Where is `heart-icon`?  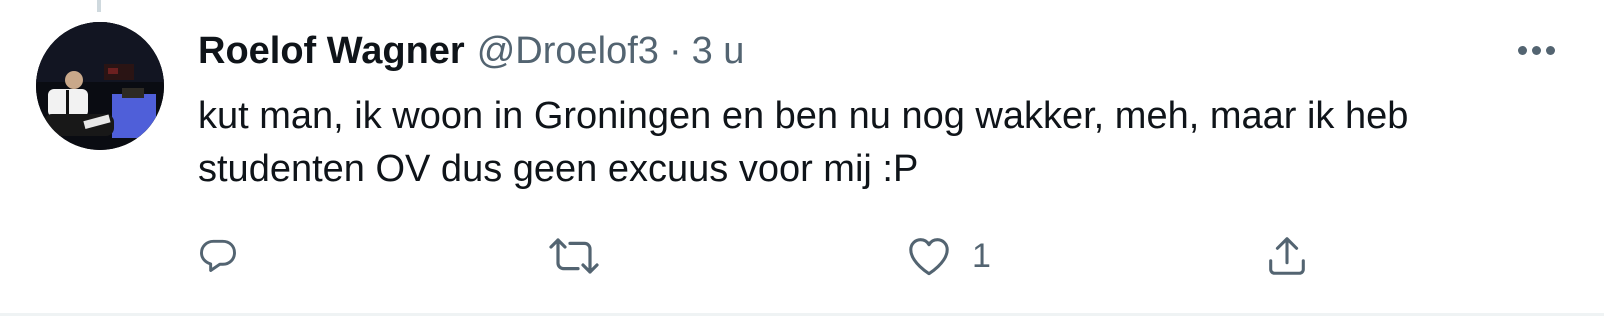 heart-icon is located at coordinates (929, 257).